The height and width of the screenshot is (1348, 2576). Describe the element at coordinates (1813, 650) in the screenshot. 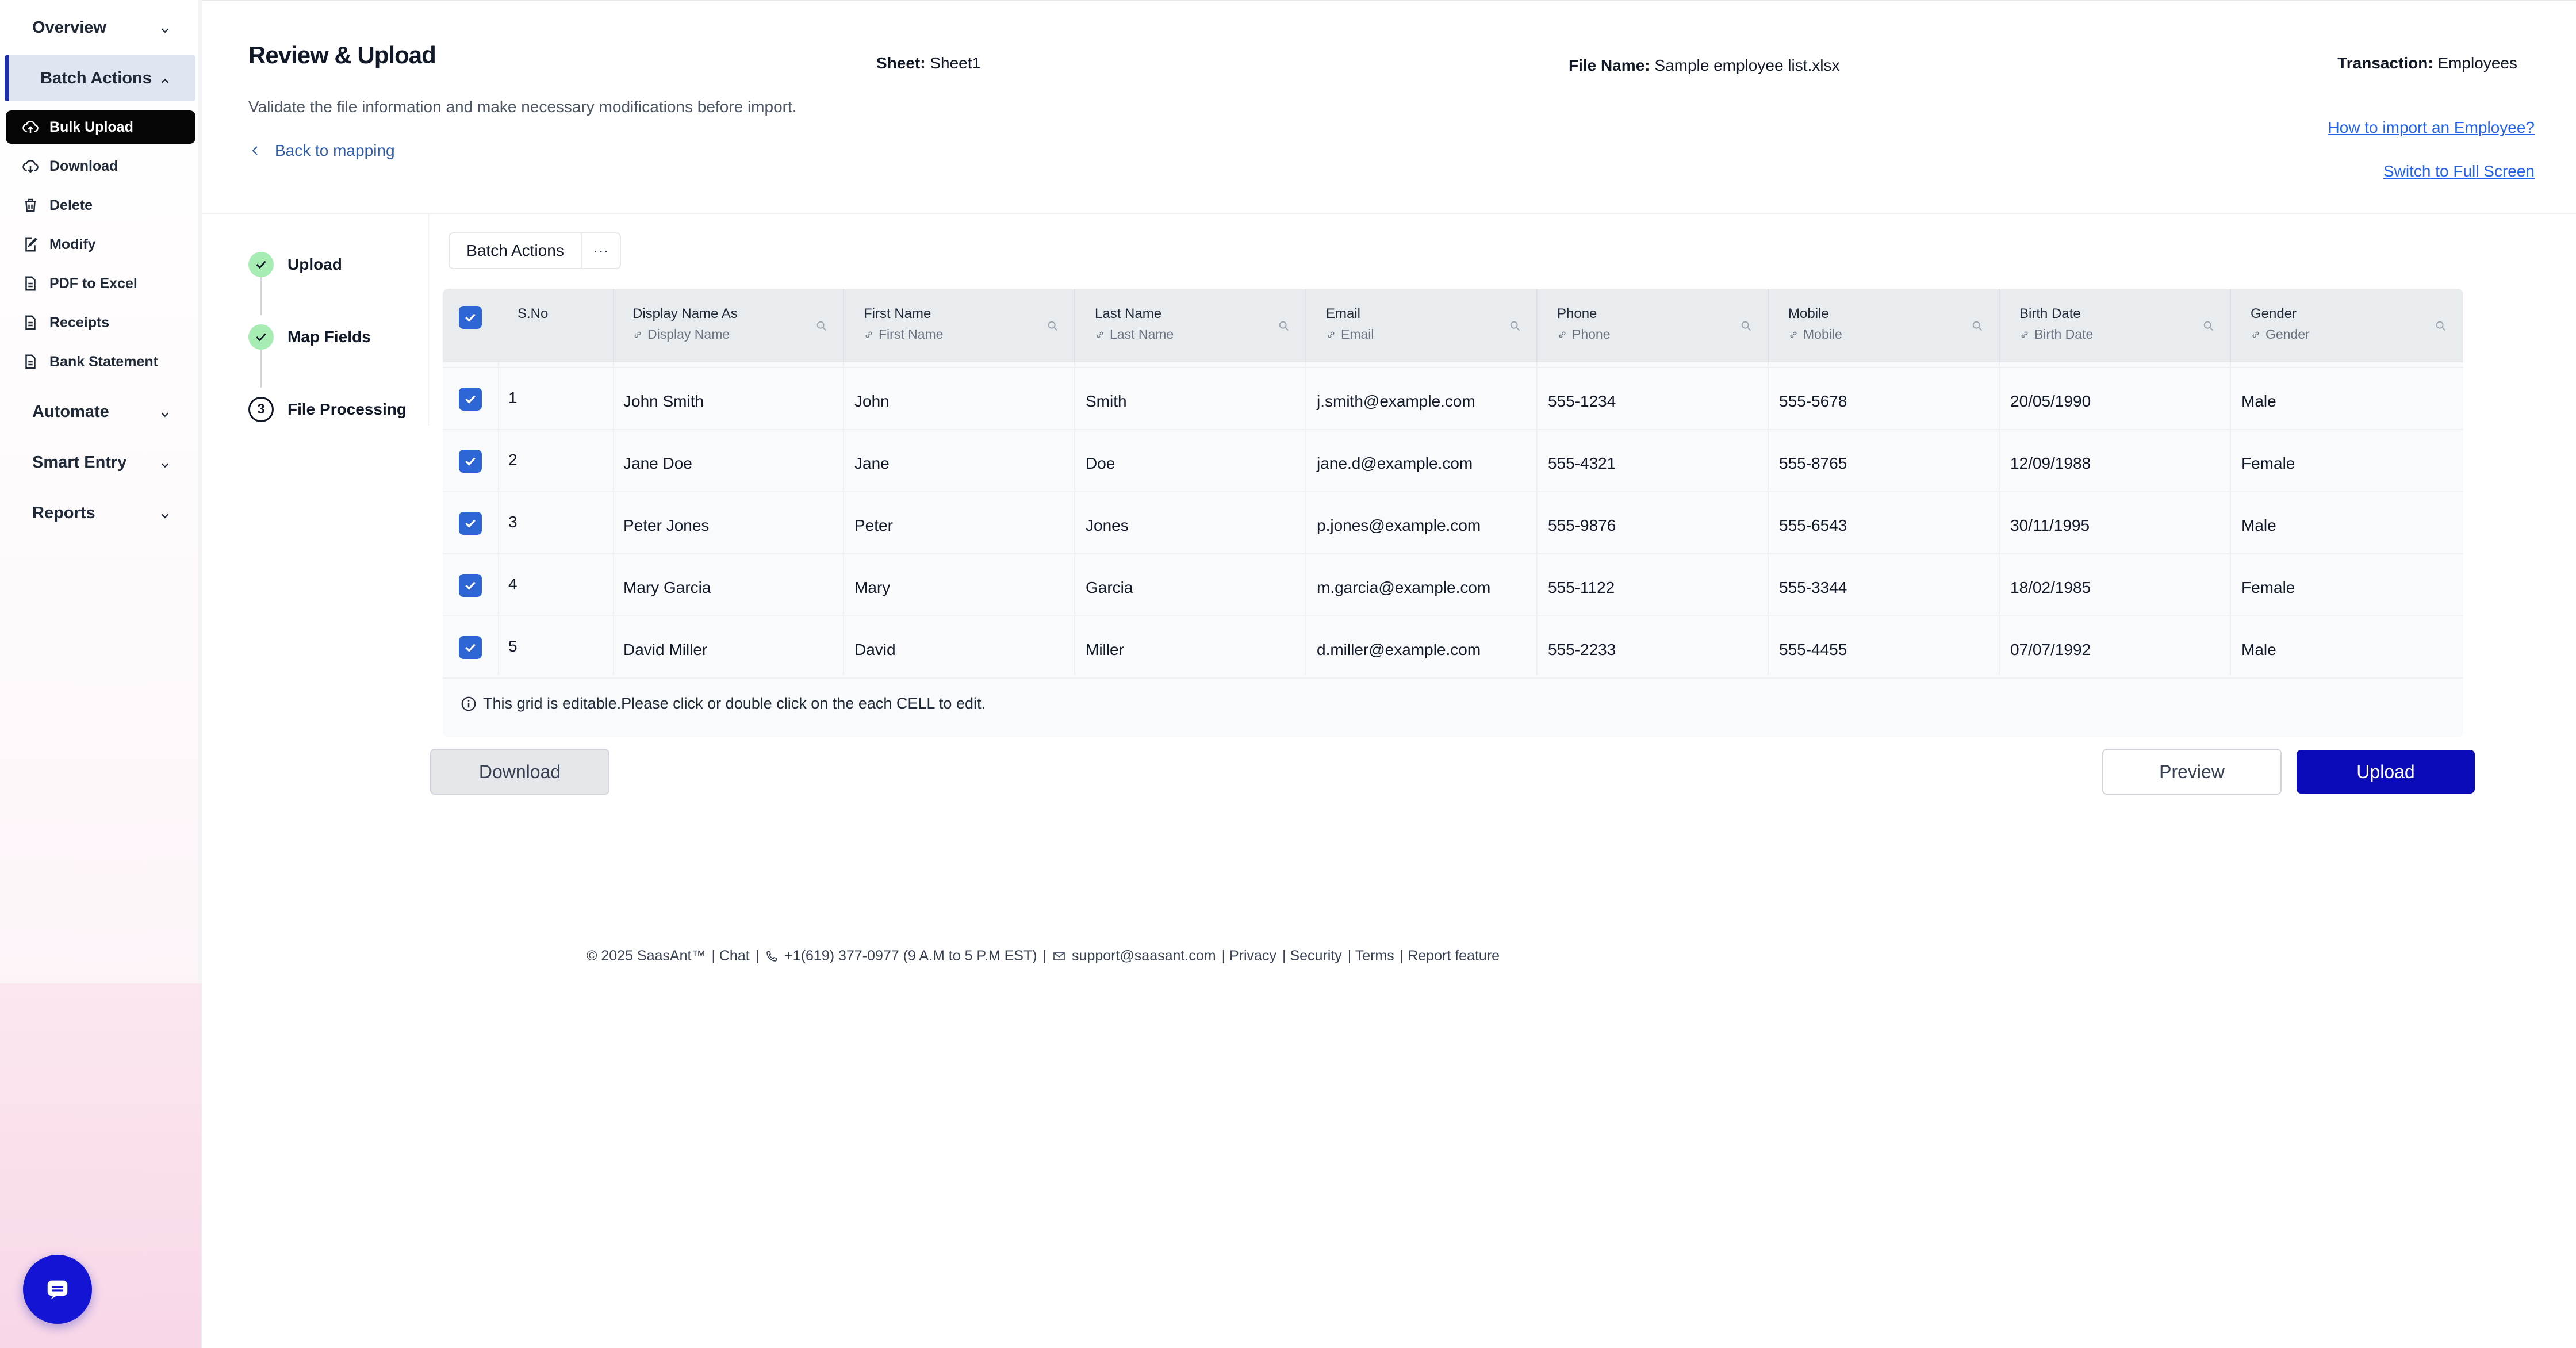

I see `cell-mobile: 555-4455` at that location.